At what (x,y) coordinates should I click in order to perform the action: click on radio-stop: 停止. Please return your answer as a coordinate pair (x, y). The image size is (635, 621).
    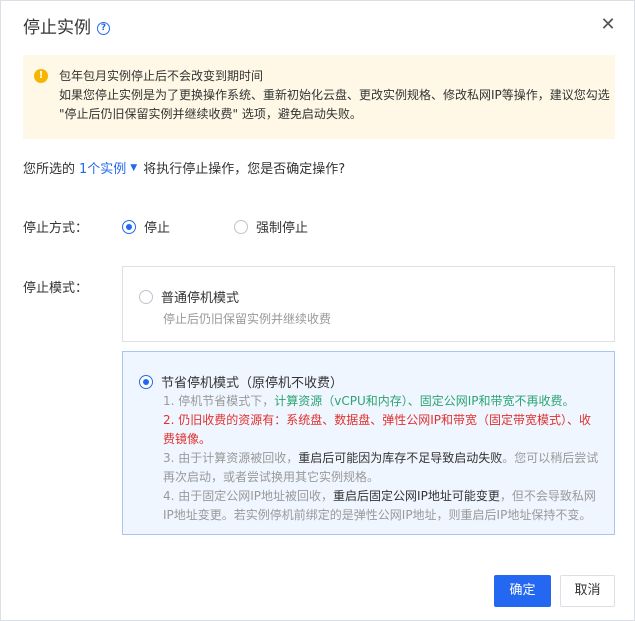
    Looking at the image, I should click on (146, 226).